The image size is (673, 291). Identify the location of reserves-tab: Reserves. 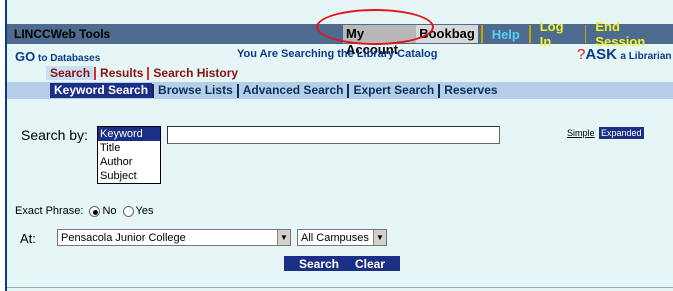
(470, 90).